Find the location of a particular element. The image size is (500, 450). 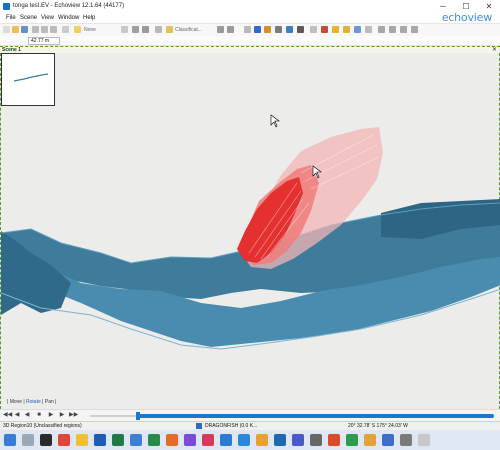

rotate-mode: Rotate is located at coordinates (33, 402).